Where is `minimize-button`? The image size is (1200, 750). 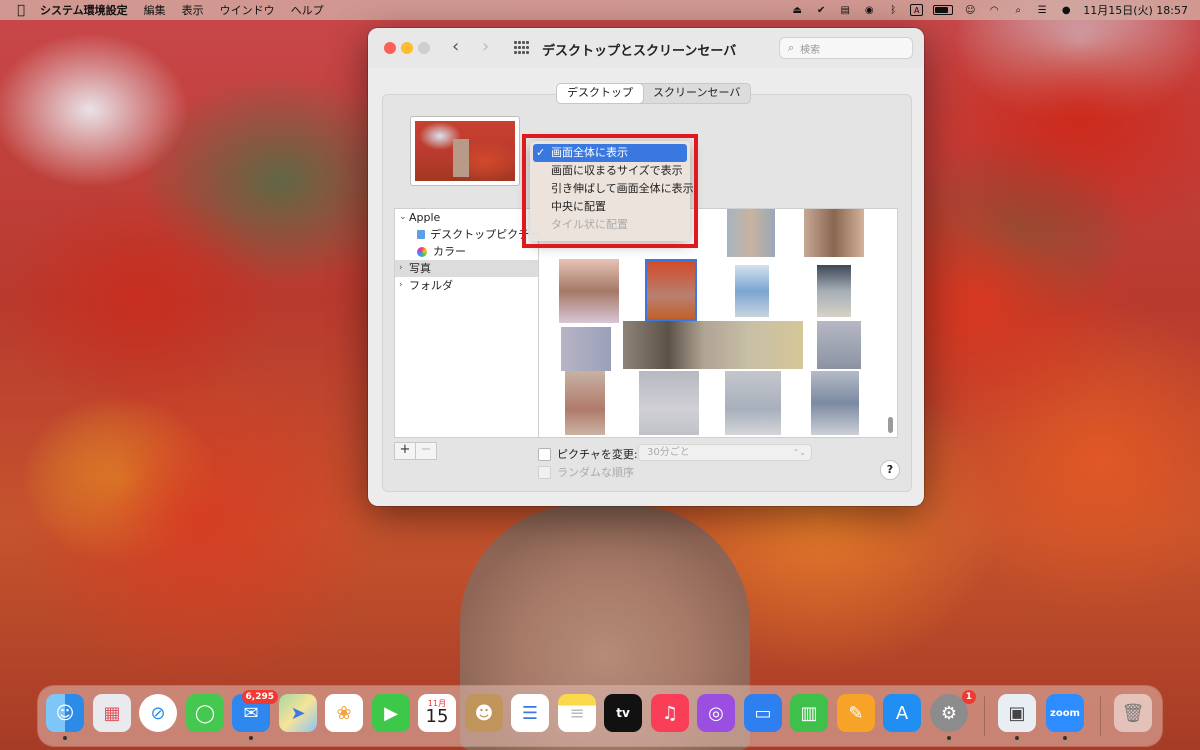
minimize-button is located at coordinates (407, 48).